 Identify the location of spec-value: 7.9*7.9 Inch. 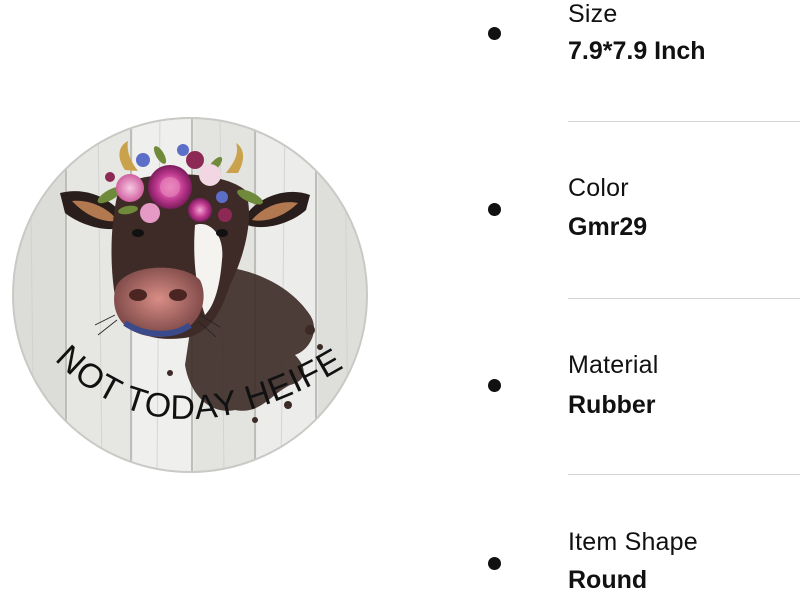
(637, 51).